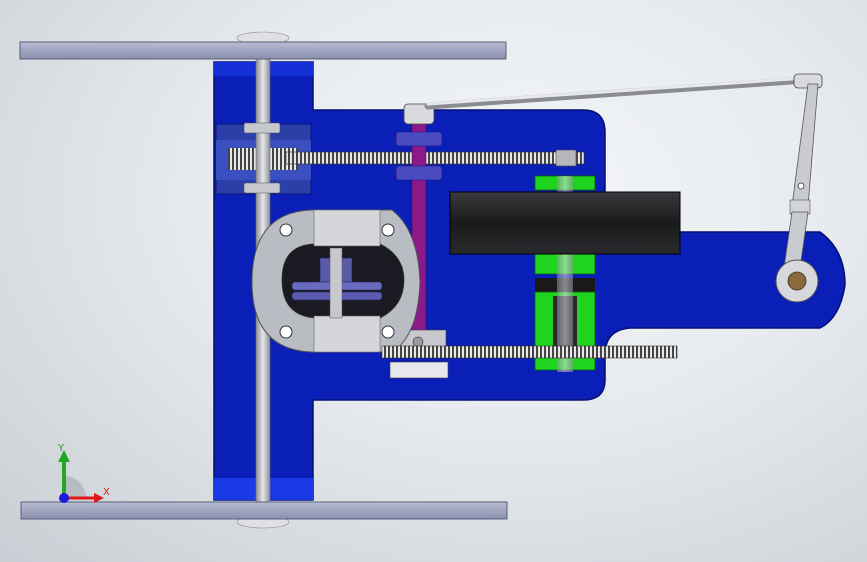 This screenshot has height=562, width=867. Describe the element at coordinates (336, 281) in the screenshot. I see `housing-ring` at that location.